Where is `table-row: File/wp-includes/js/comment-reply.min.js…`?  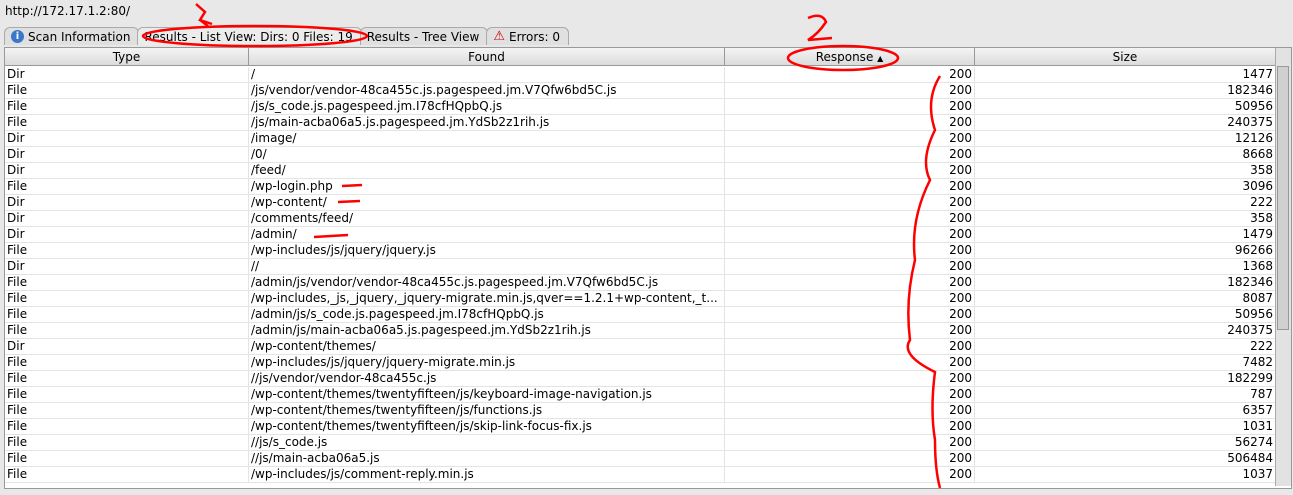
table-row: File/wp-includes/js/comment-reply.min.js… is located at coordinates (640, 475).